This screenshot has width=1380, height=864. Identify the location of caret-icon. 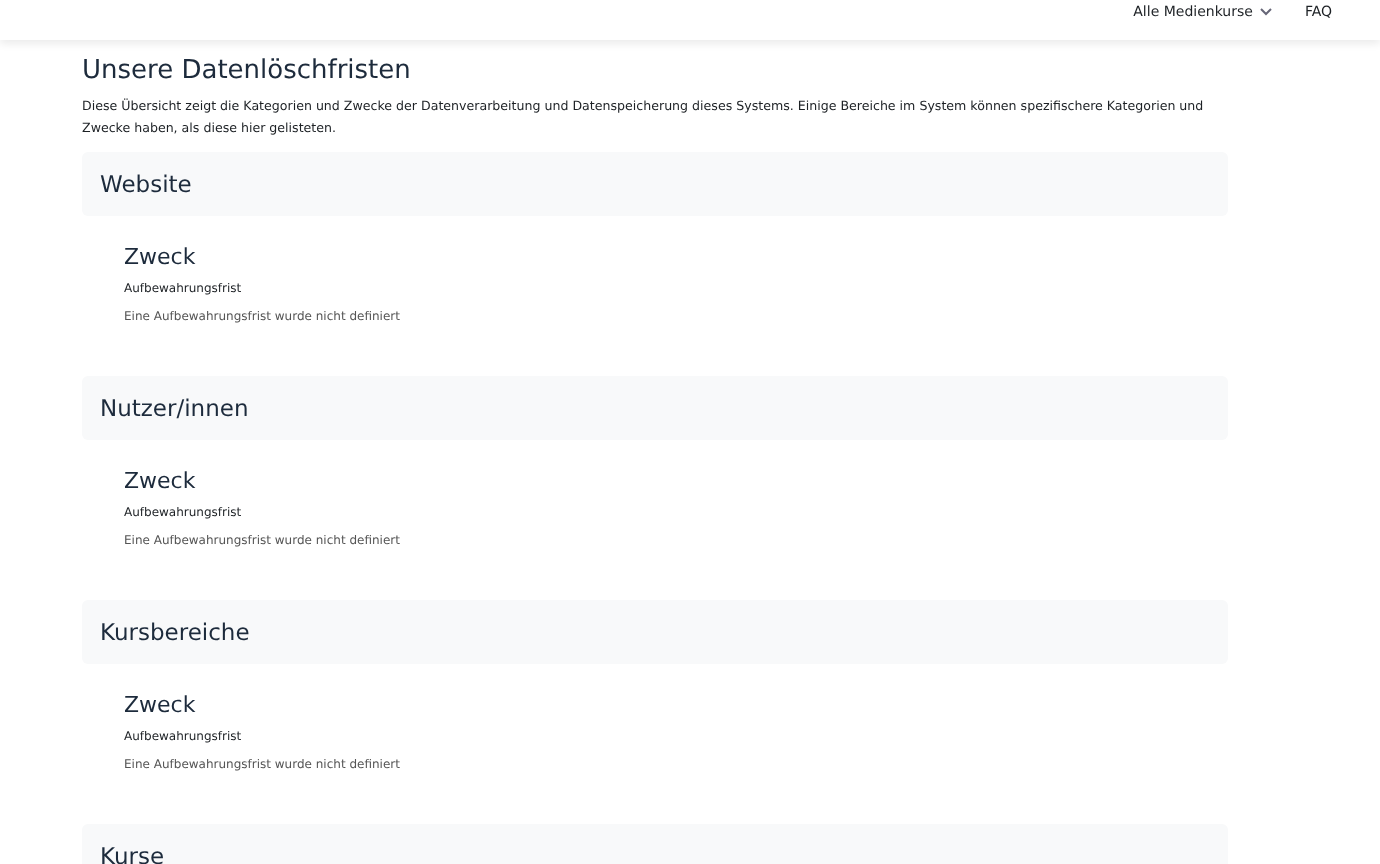
(1266, 12).